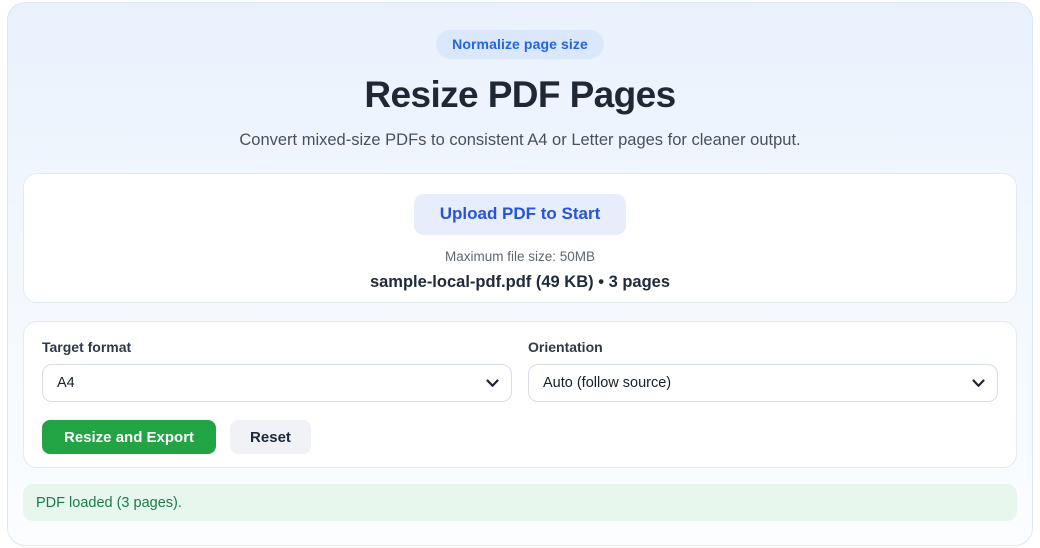  I want to click on target-format-value: A4, so click(66, 383).